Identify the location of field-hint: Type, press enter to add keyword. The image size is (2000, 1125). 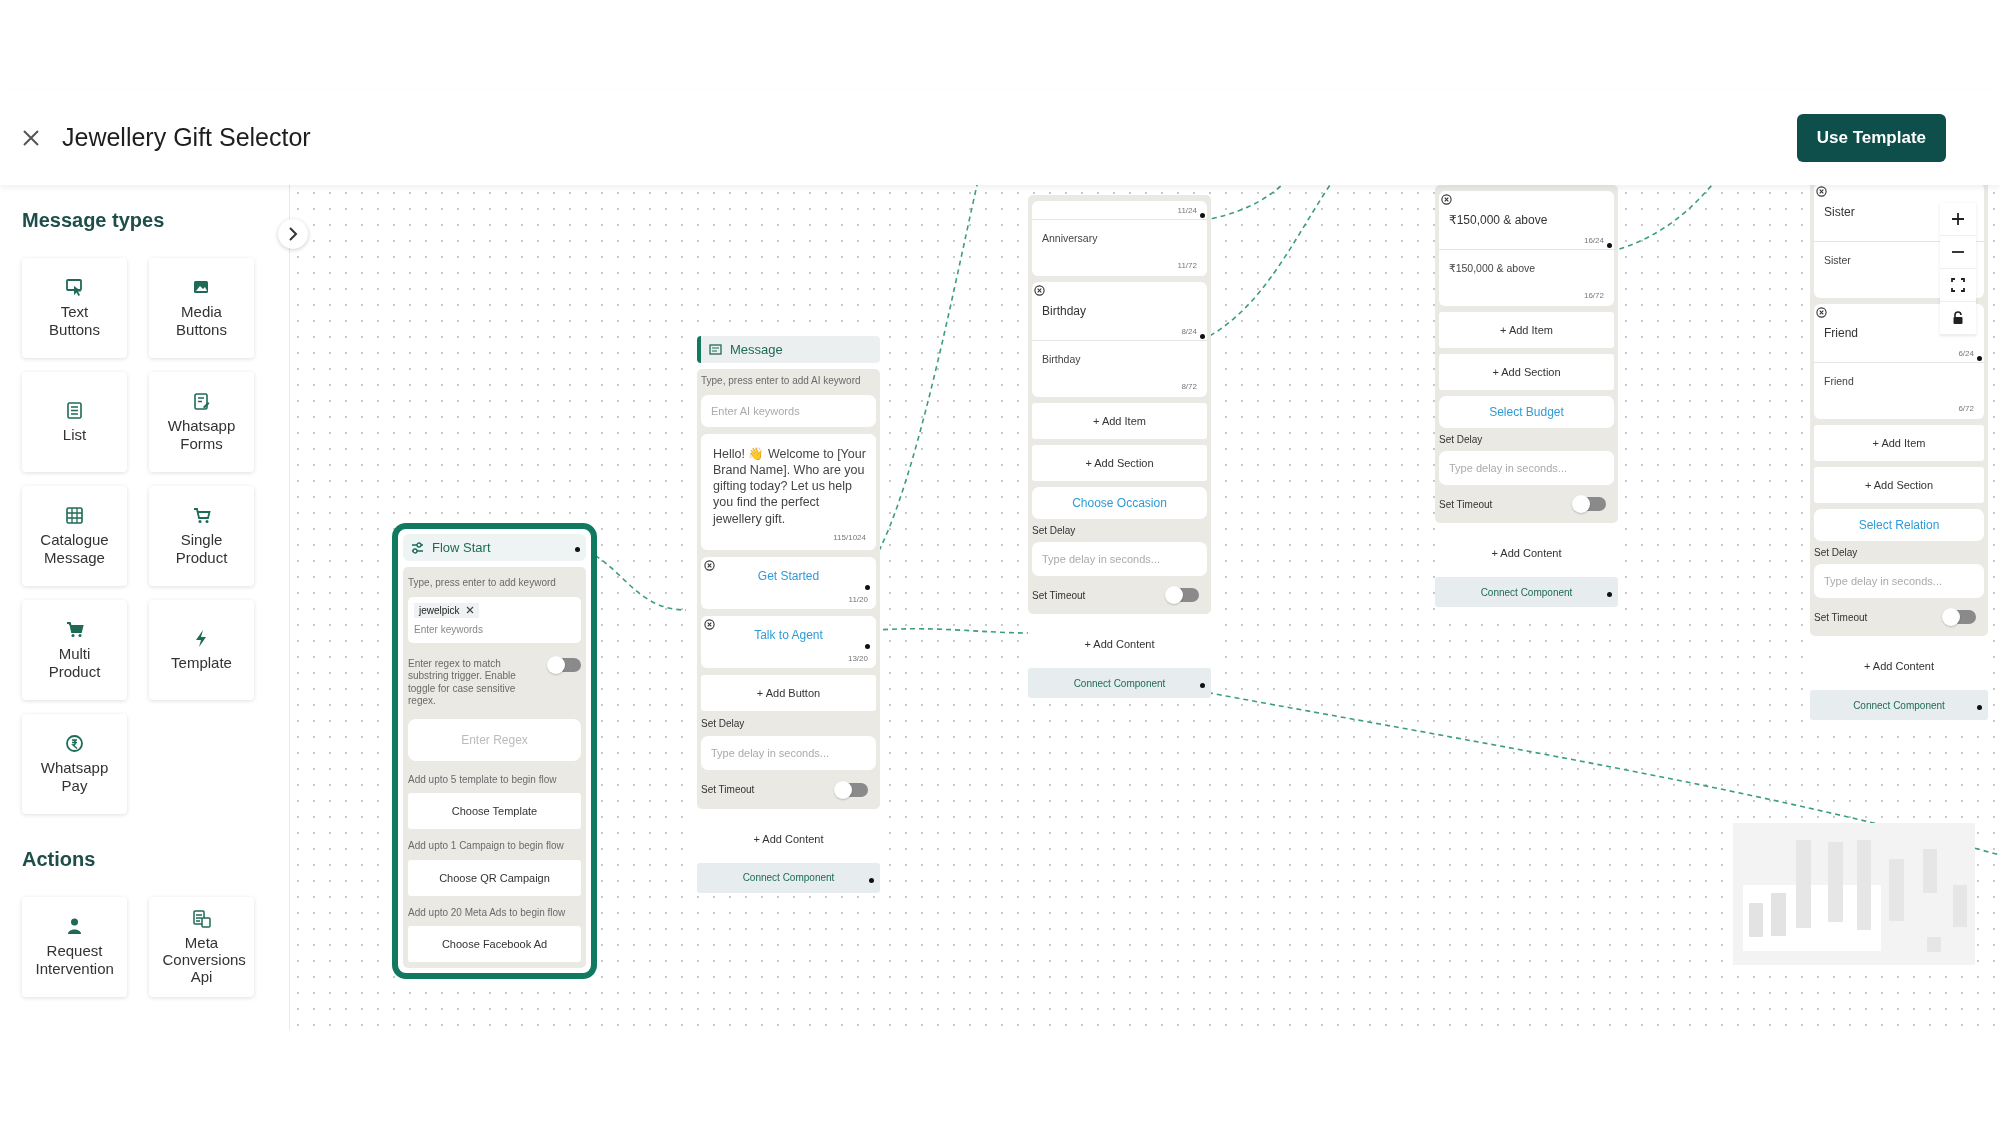
(482, 583).